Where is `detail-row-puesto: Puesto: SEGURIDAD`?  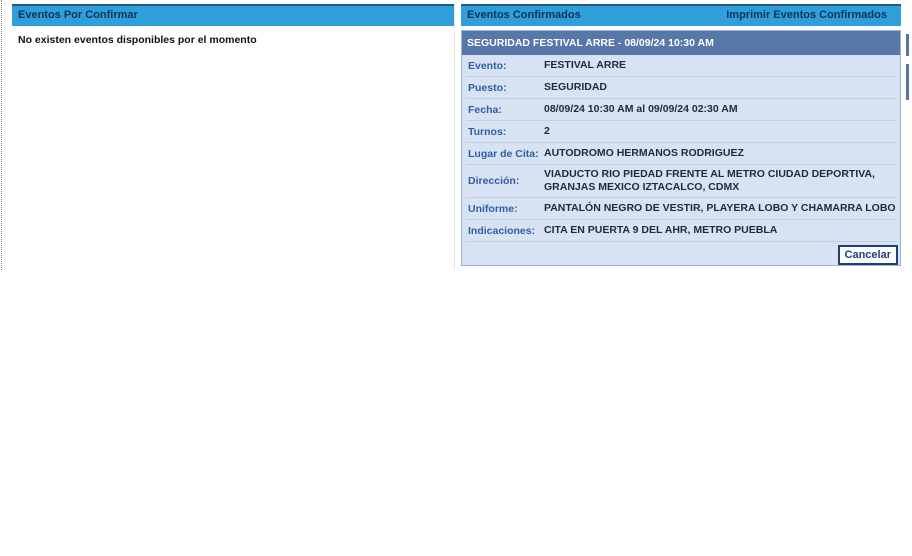
detail-row-puesto: Puesto: SEGURIDAD is located at coordinates (681, 88).